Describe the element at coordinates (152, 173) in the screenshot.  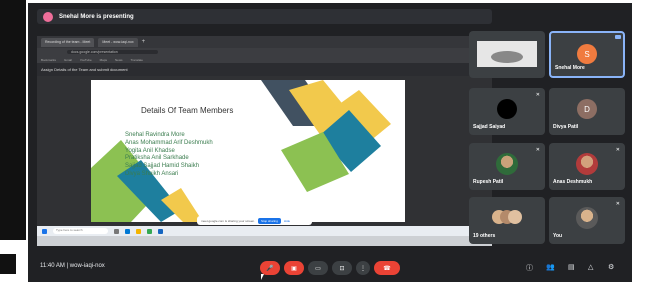
I see `member-name: Divya Shaikh Ansari` at that location.